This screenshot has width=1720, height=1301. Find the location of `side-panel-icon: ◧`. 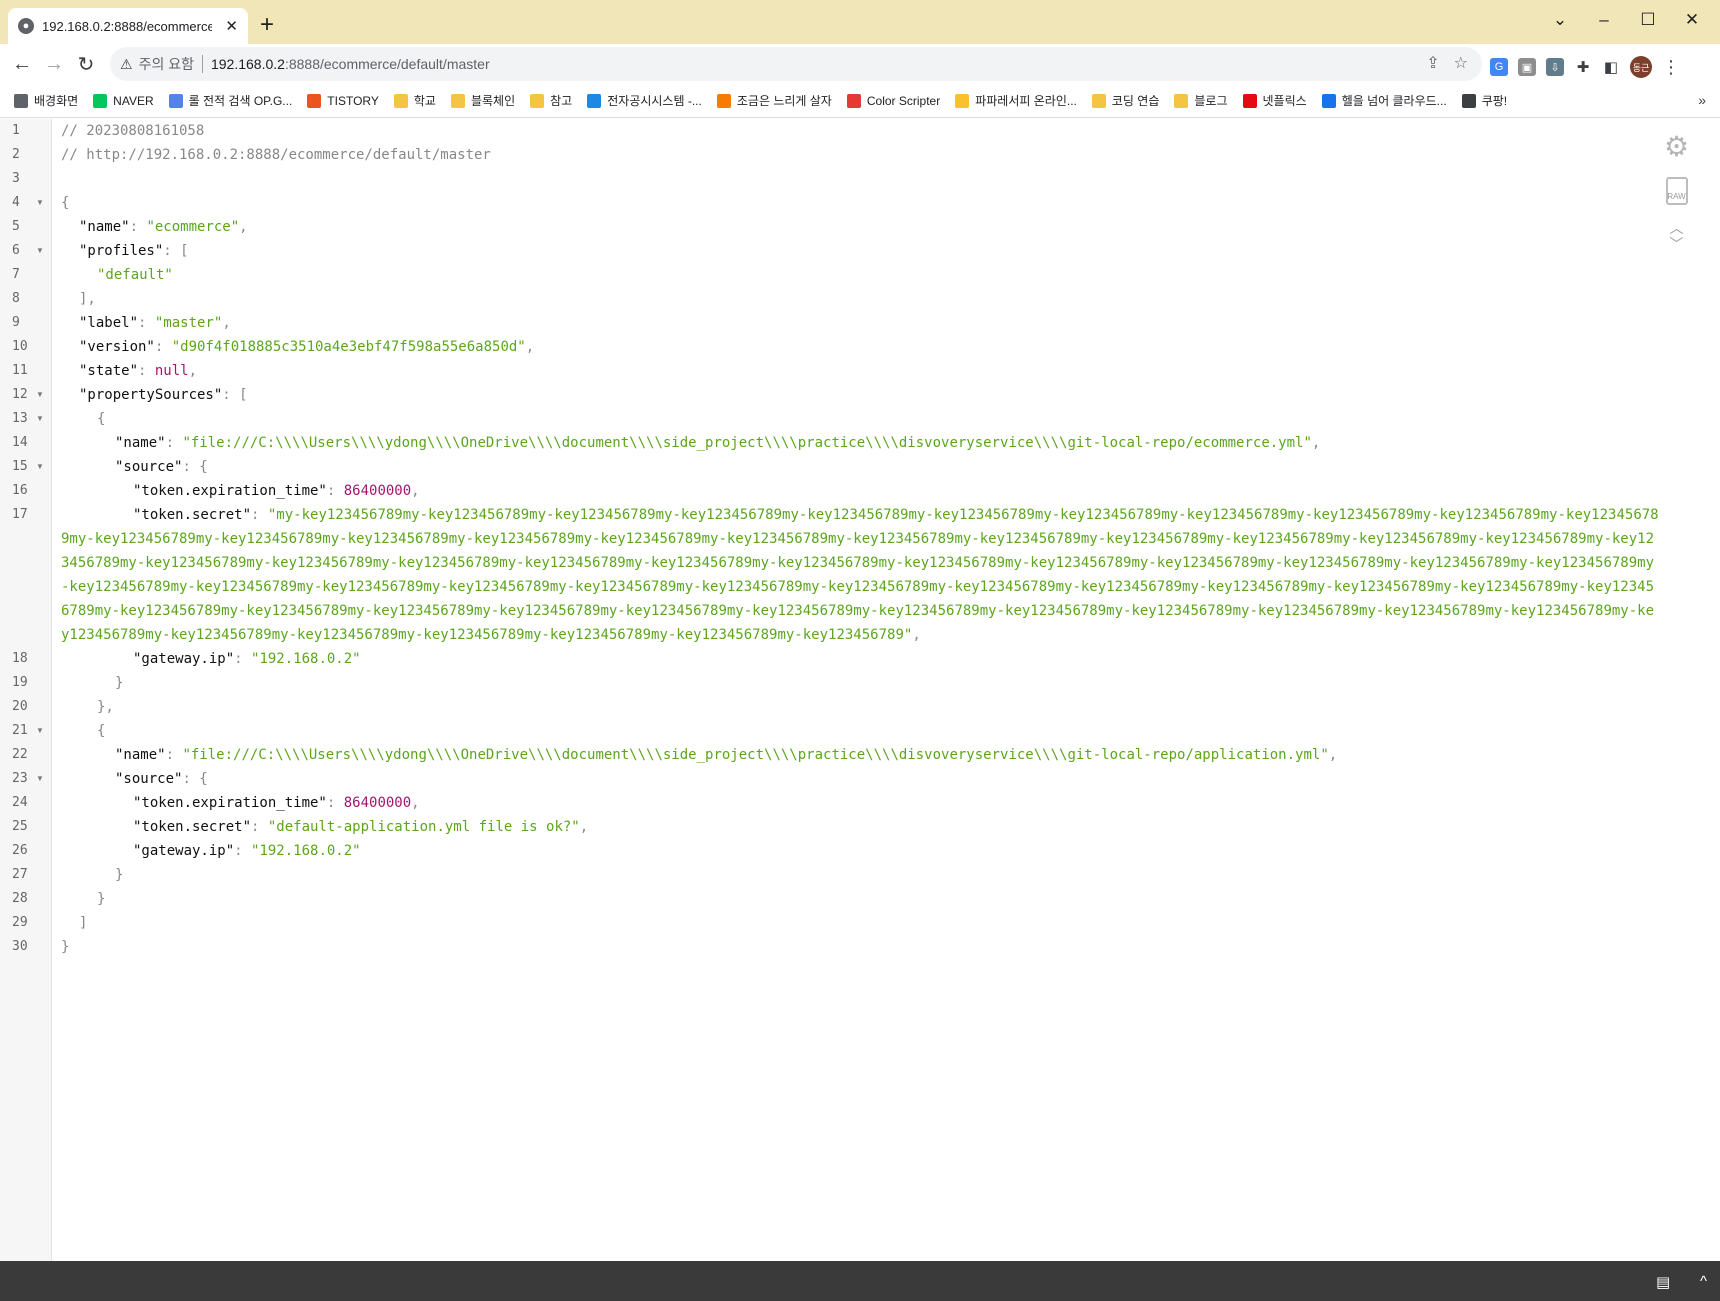

side-panel-icon: ◧ is located at coordinates (1611, 67).